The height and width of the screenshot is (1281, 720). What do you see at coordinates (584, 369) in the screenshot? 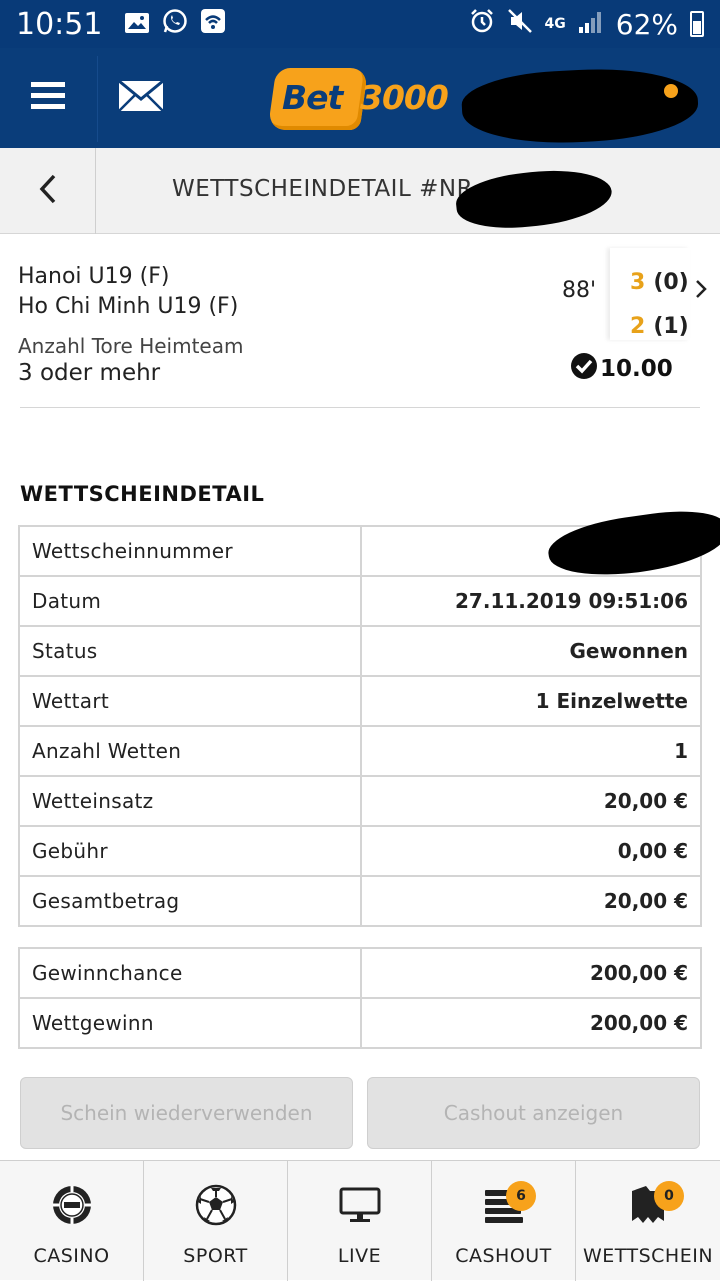
I see `check-circle-icon` at bounding box center [584, 369].